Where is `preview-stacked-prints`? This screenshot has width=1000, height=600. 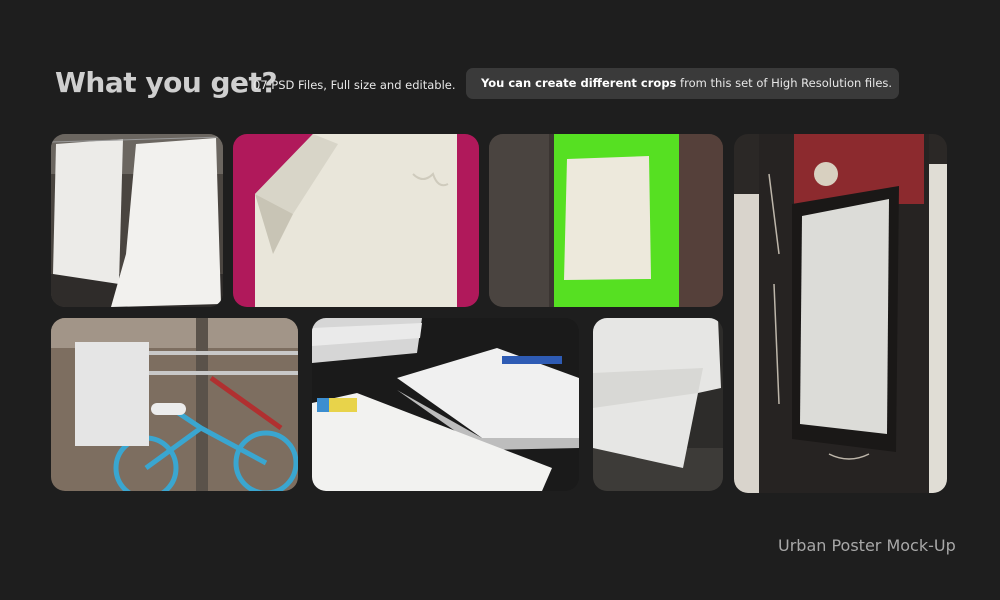 preview-stacked-prints is located at coordinates (445, 404).